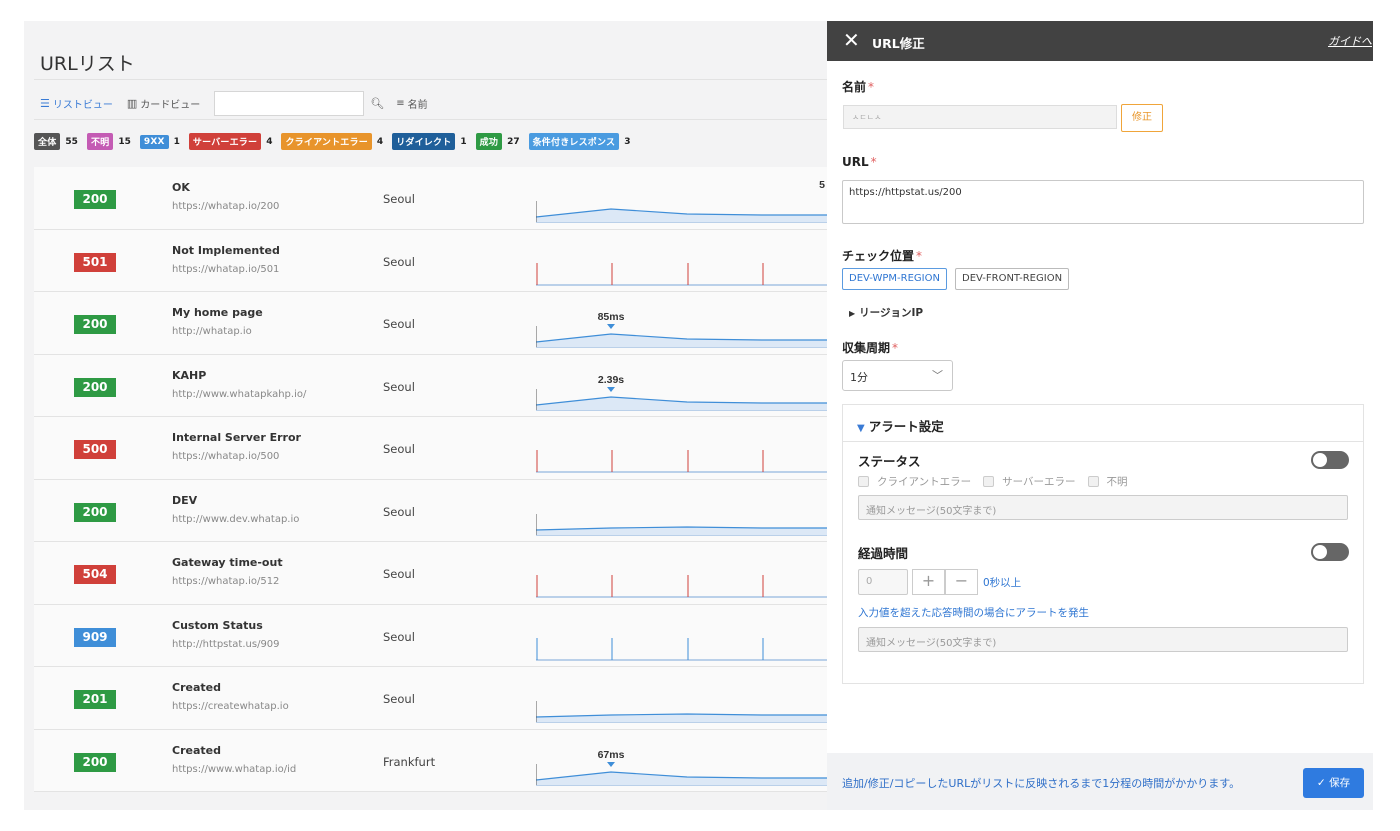 The image size is (1400, 831). I want to click on filter-chip: 条件付きレスポンス, so click(574, 141).